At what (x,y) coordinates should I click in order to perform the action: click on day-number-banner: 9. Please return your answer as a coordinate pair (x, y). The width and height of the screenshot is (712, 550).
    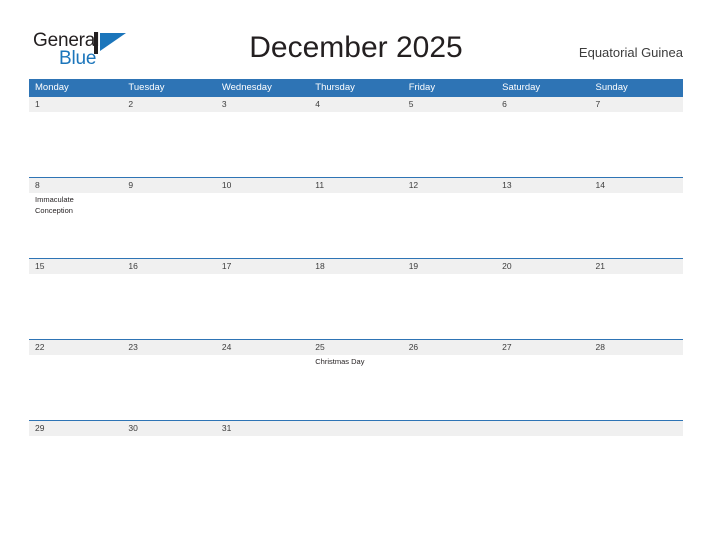
    Looking at the image, I should click on (169, 185).